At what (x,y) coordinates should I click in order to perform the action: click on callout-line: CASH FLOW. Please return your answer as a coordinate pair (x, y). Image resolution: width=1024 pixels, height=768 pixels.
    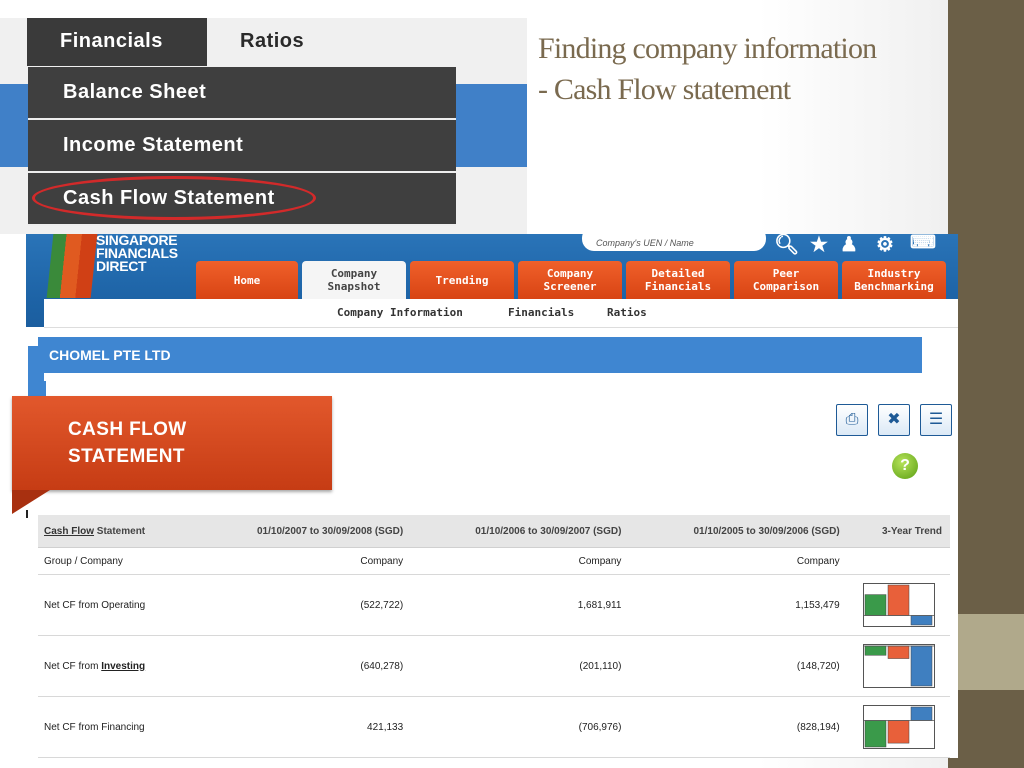
    Looking at the image, I should click on (127, 429).